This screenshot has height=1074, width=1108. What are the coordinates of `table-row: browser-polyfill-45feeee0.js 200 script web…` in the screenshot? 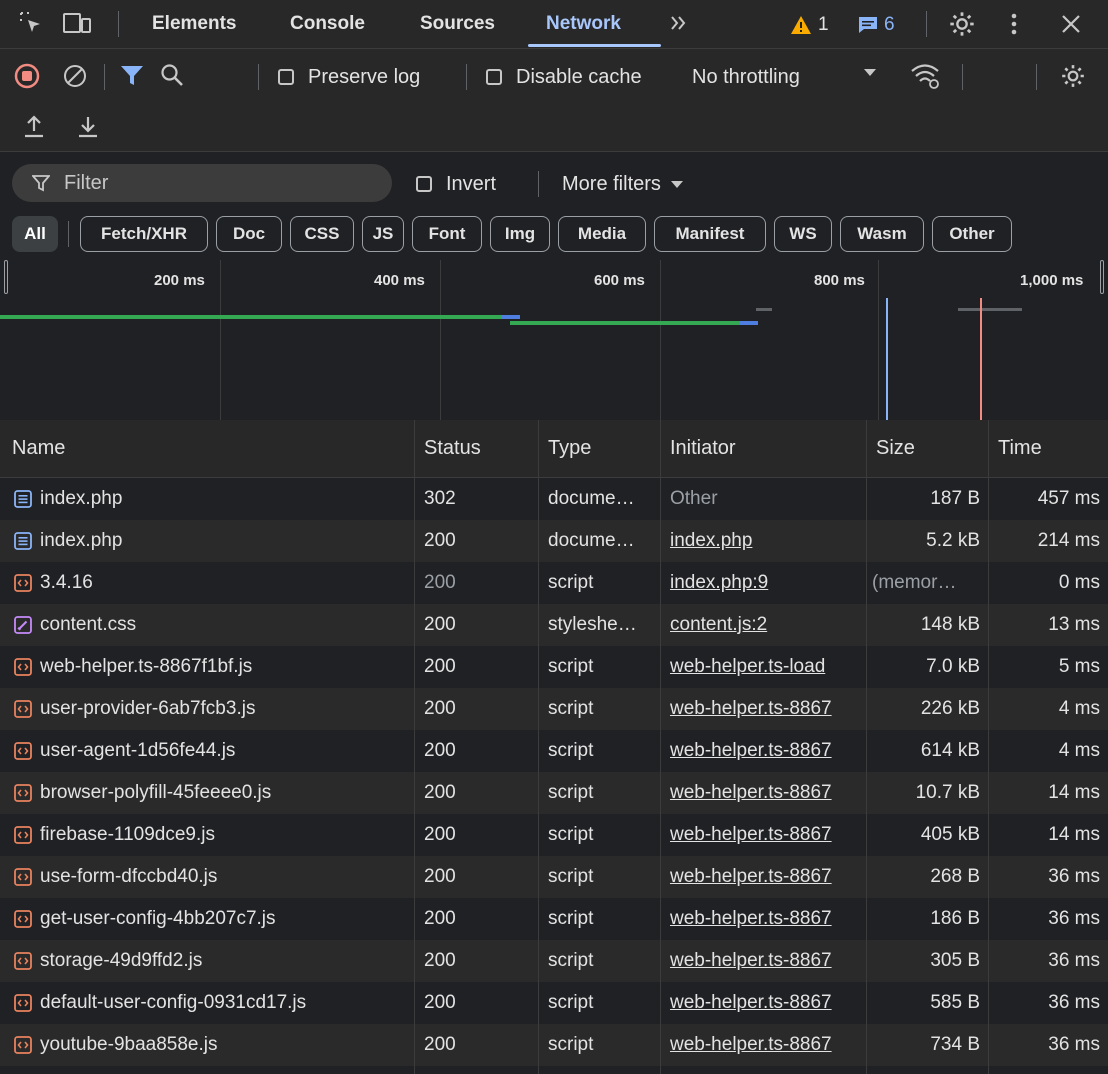 It's located at (554, 793).